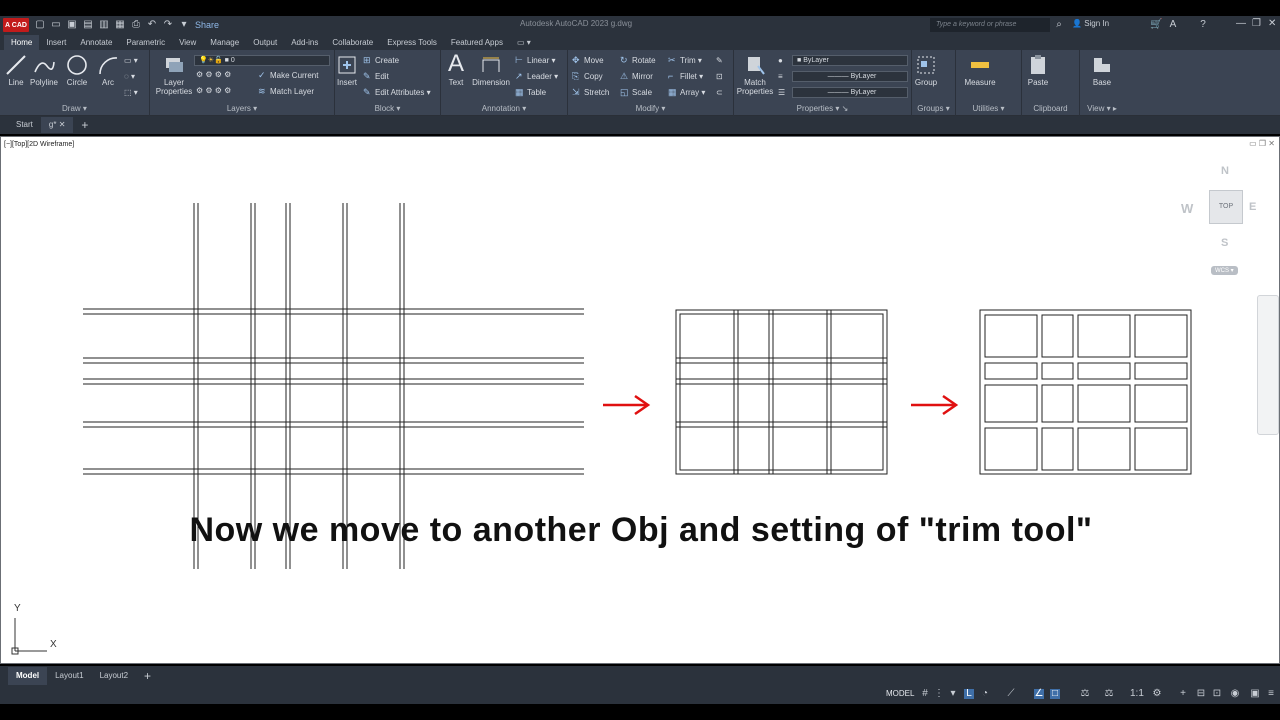 The width and height of the screenshot is (1280, 720). What do you see at coordinates (387, 108) in the screenshot?
I see `block-panel-title: Block ▾` at bounding box center [387, 108].